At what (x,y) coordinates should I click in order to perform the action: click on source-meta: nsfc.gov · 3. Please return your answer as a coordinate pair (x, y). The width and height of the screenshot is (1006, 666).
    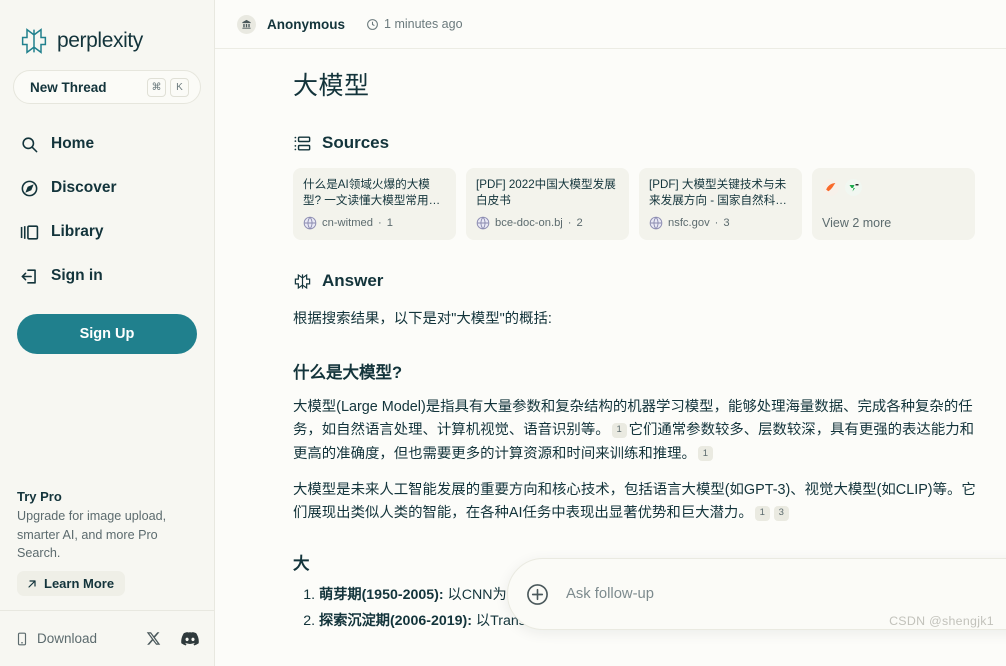
    Looking at the image, I should click on (689, 223).